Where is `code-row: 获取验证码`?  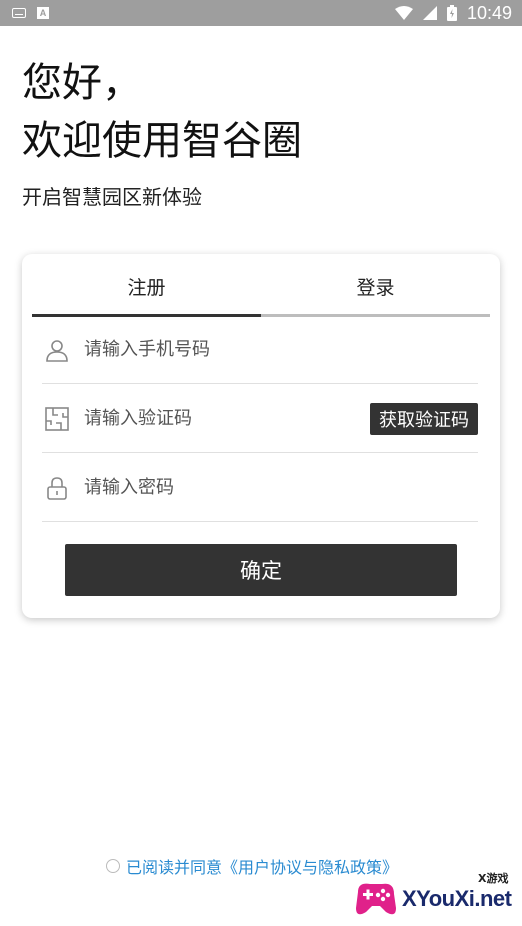
code-row: 获取验证码 is located at coordinates (260, 419).